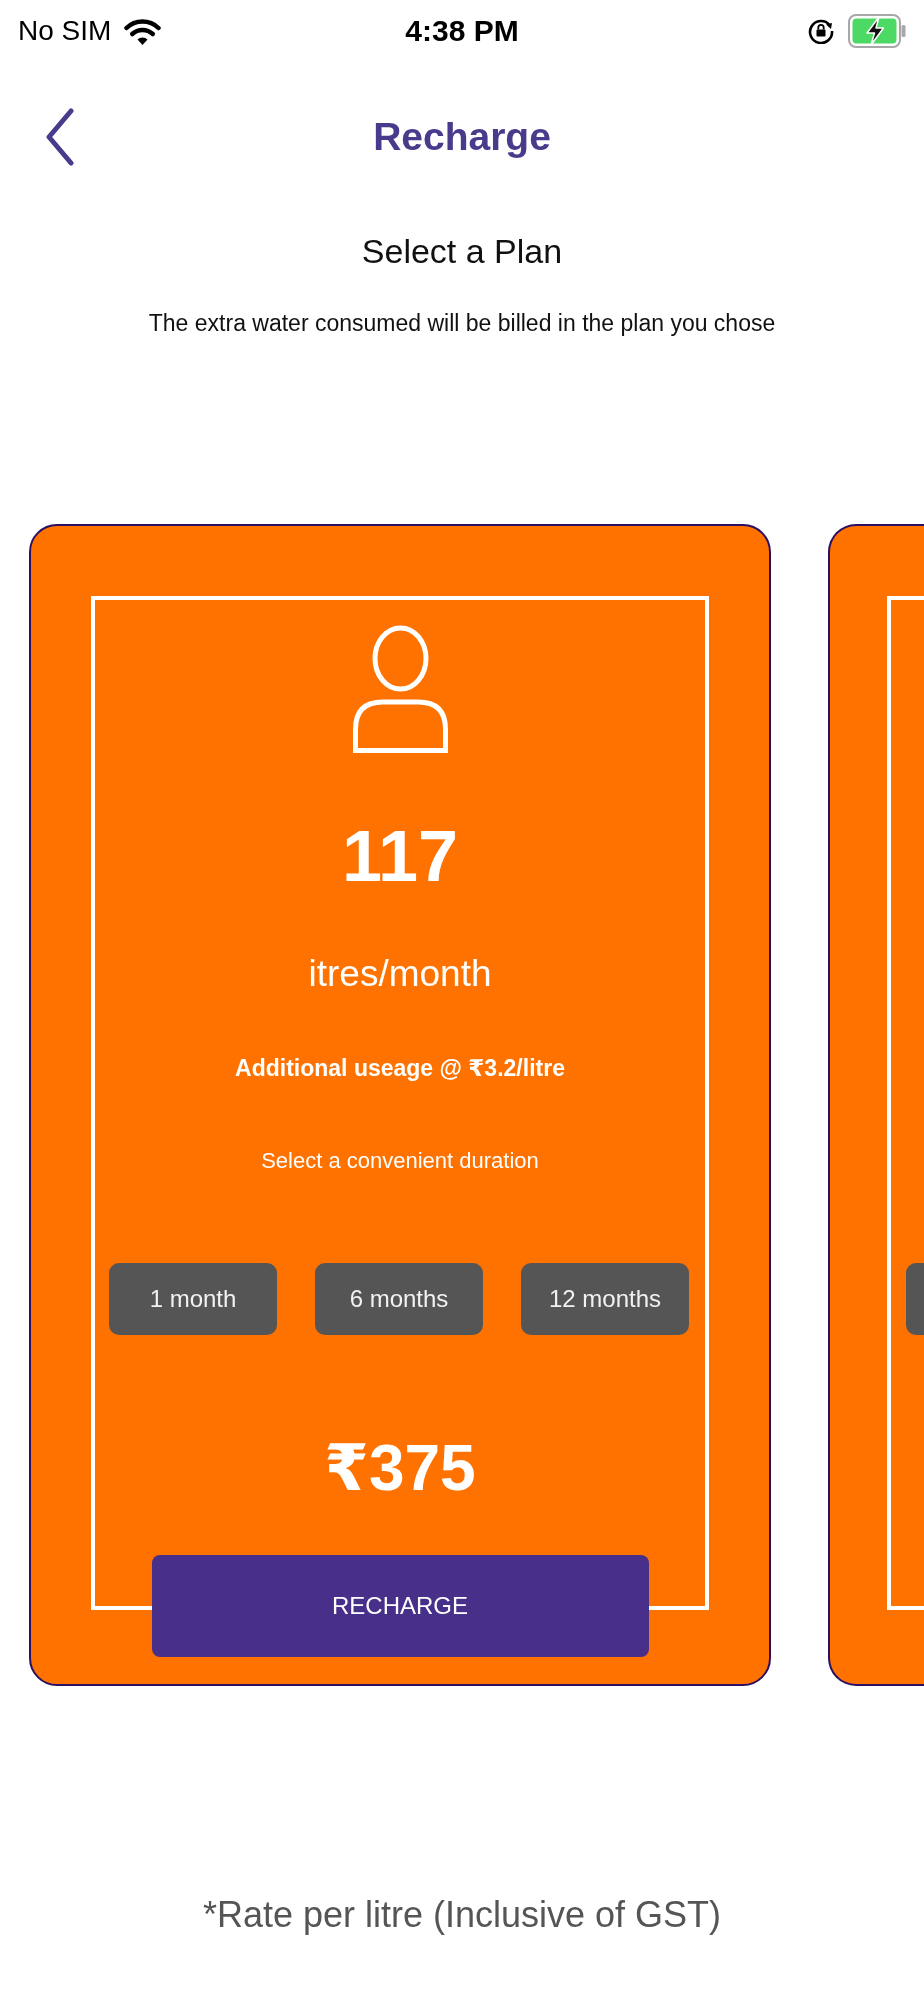 This screenshot has width=924, height=2000. What do you see at coordinates (877, 31) in the screenshot?
I see `battery-charging-icon` at bounding box center [877, 31].